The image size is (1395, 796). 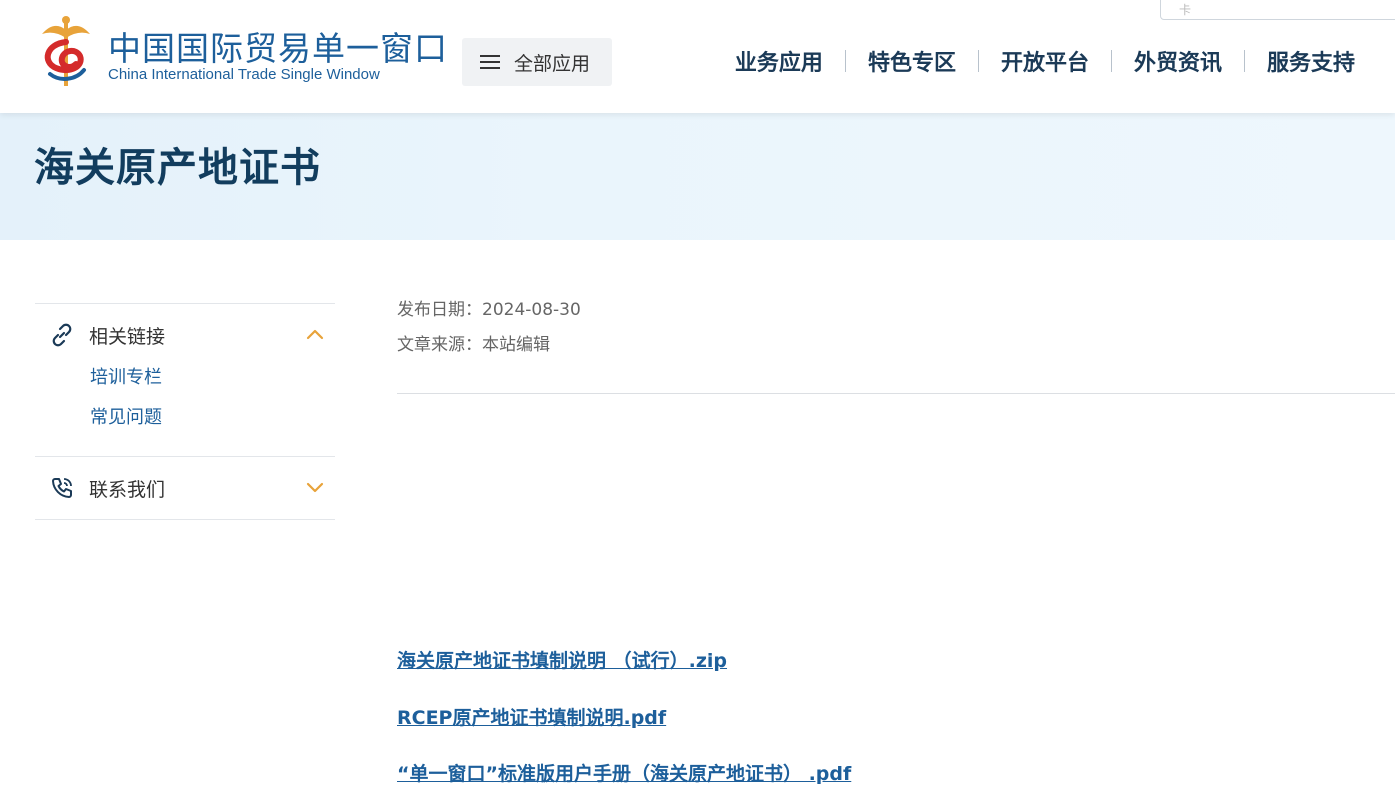 I want to click on sidebar-group-header-contact-us: 联系我们, so click(x=185, y=488).